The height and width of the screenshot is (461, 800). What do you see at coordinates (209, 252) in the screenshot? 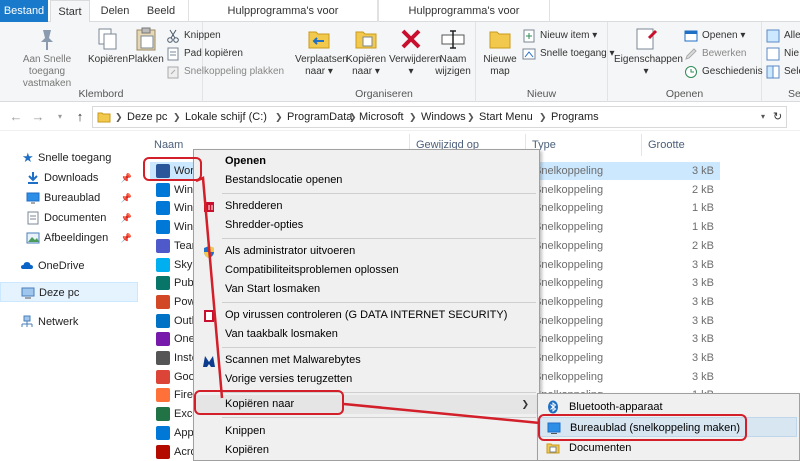
I see `shield-icon` at bounding box center [209, 252].